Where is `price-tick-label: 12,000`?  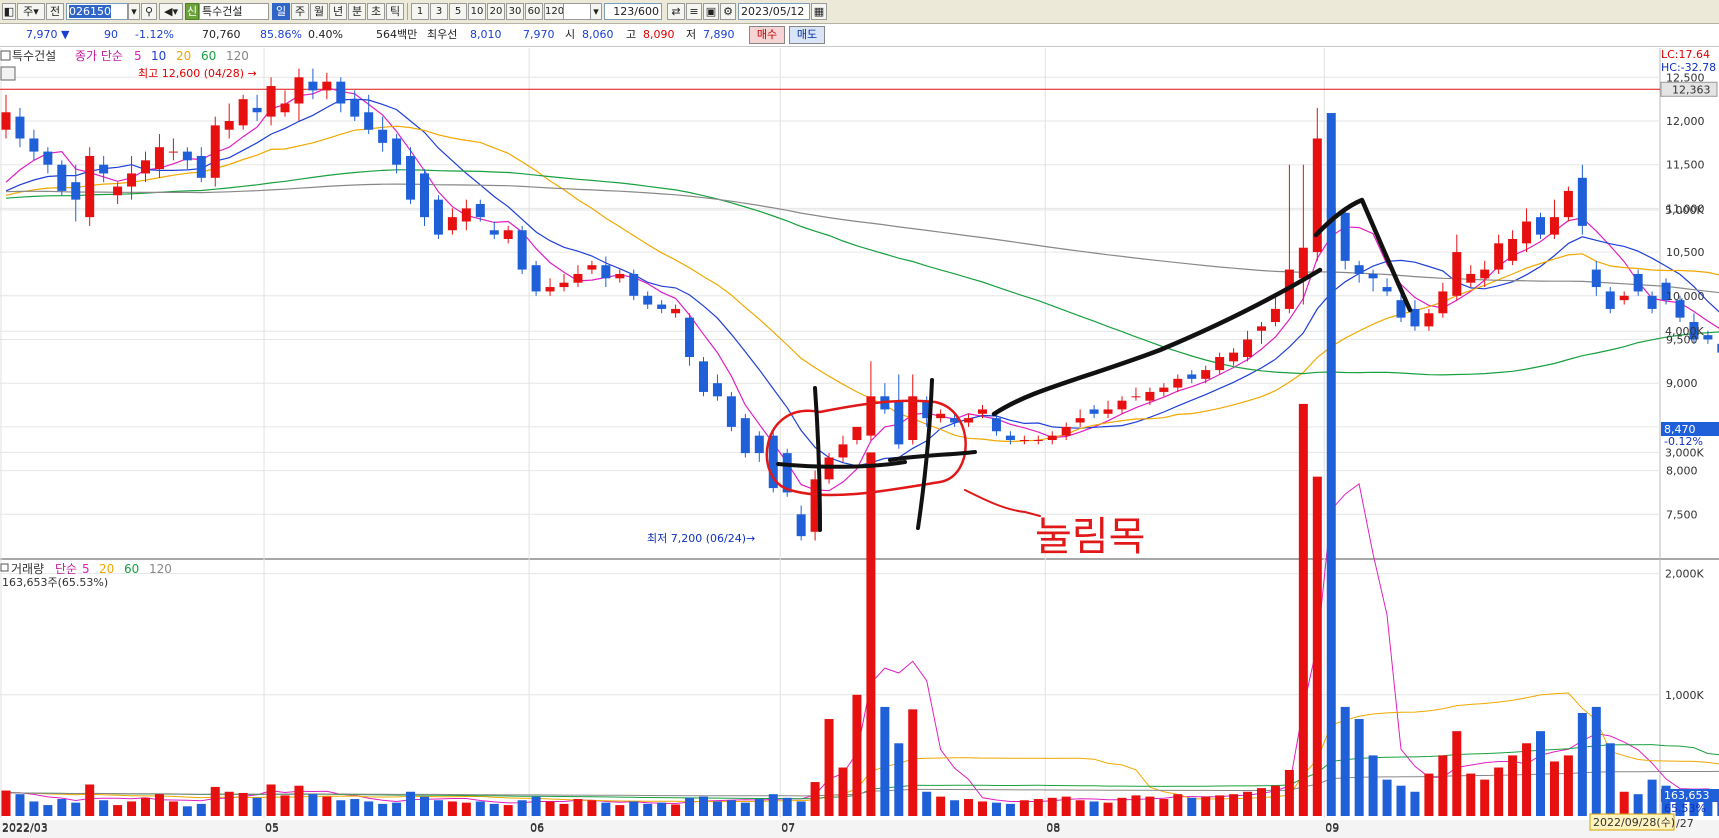 price-tick-label: 12,000 is located at coordinates (1685, 121).